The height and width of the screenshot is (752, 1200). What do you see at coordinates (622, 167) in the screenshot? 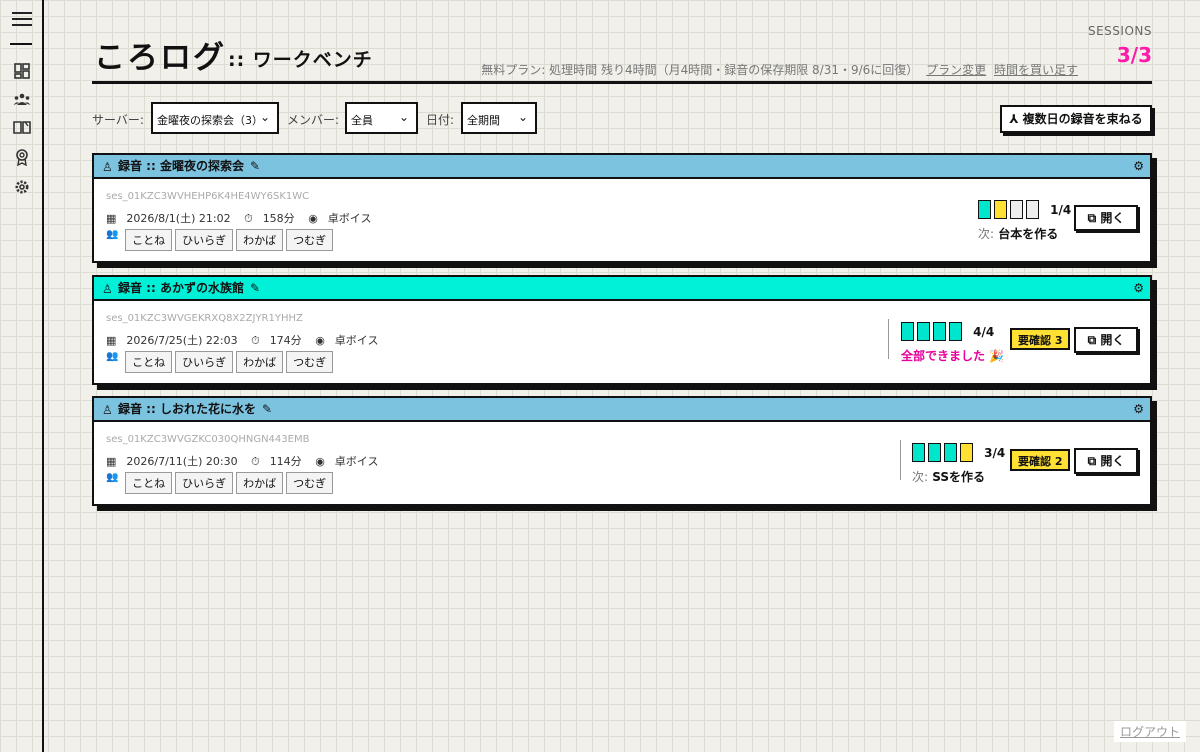
I see `card-header: ♙ 録音 :: 金曜夜の探索会 ✎ ⚙` at bounding box center [622, 167].